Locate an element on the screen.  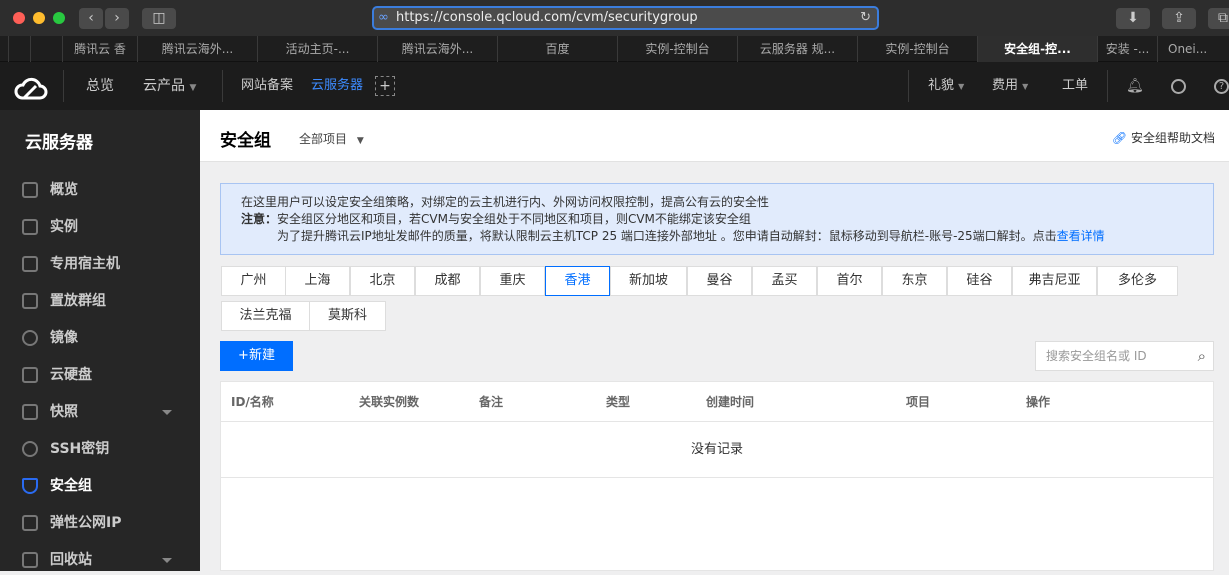
tabs-overview-icon: ⧉ is located at coordinates (1218, 18).